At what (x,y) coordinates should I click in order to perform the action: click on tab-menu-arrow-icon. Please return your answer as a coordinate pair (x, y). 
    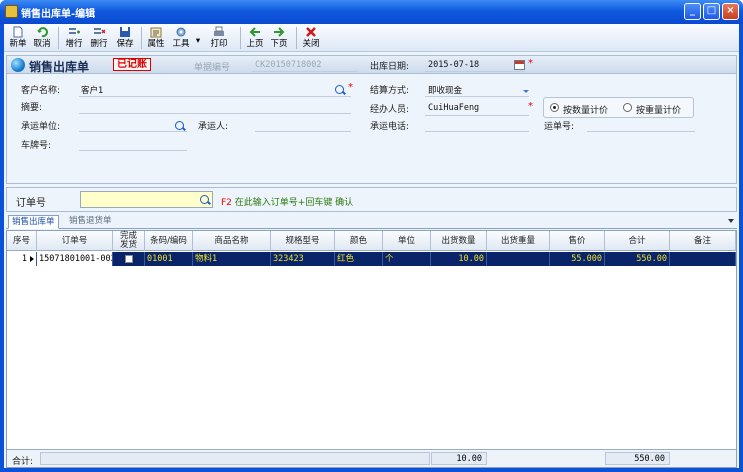
    Looking at the image, I should click on (731, 221).